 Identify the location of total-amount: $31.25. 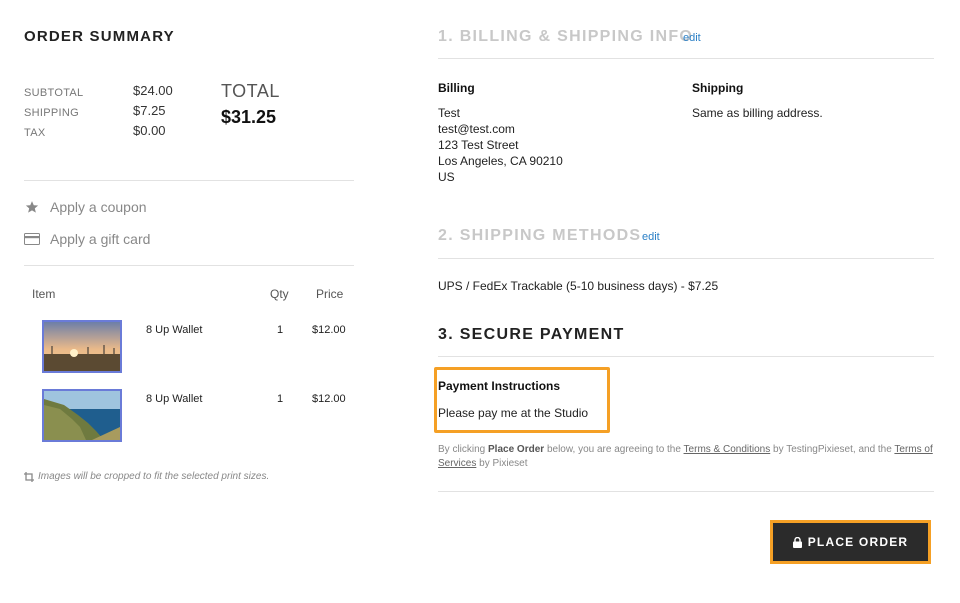
(249, 117).